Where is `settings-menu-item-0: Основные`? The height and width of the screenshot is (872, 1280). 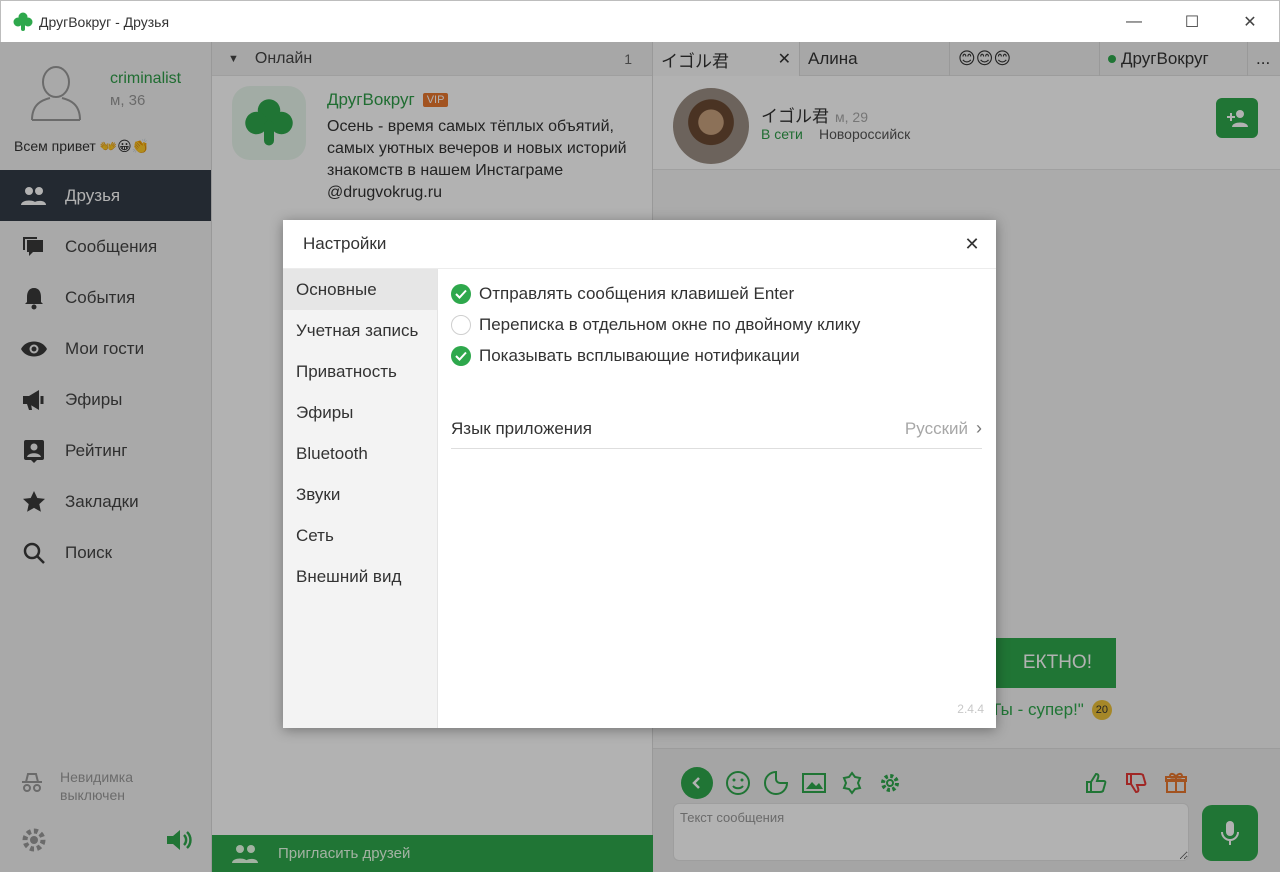 settings-menu-item-0: Основные is located at coordinates (360, 289).